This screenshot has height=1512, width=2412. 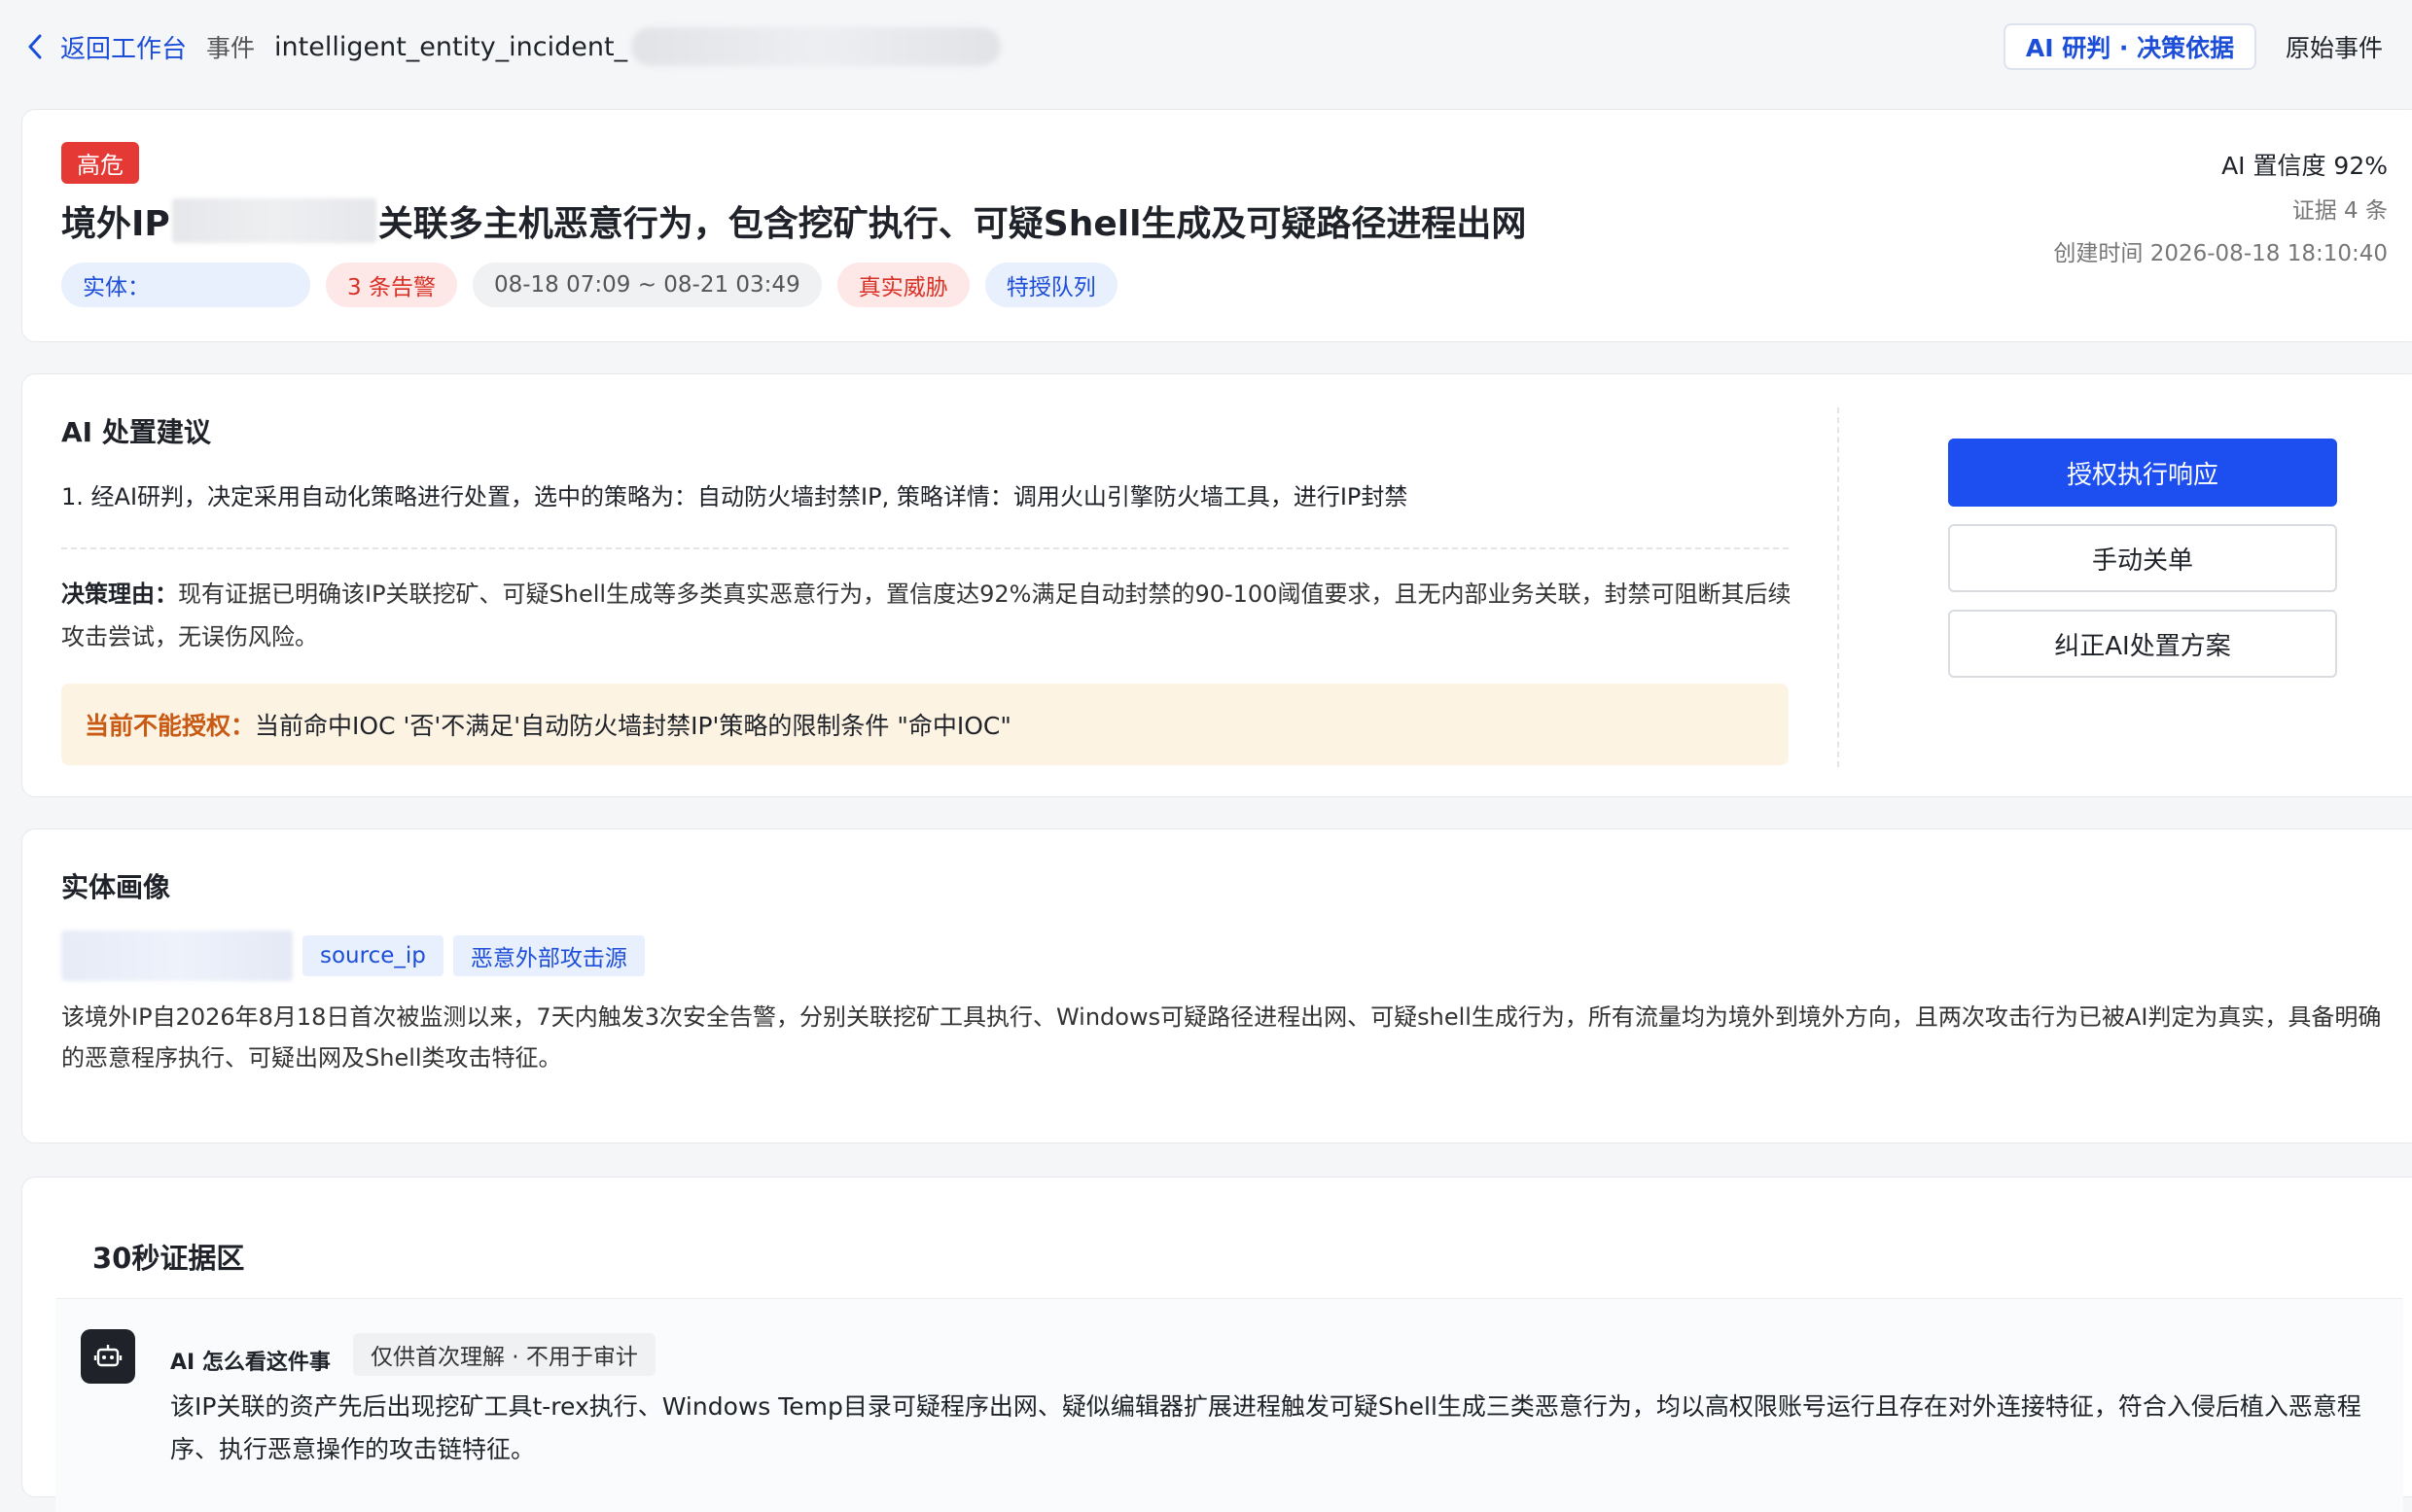 What do you see at coordinates (177, 956) in the screenshot?
I see `redacted-entity` at bounding box center [177, 956].